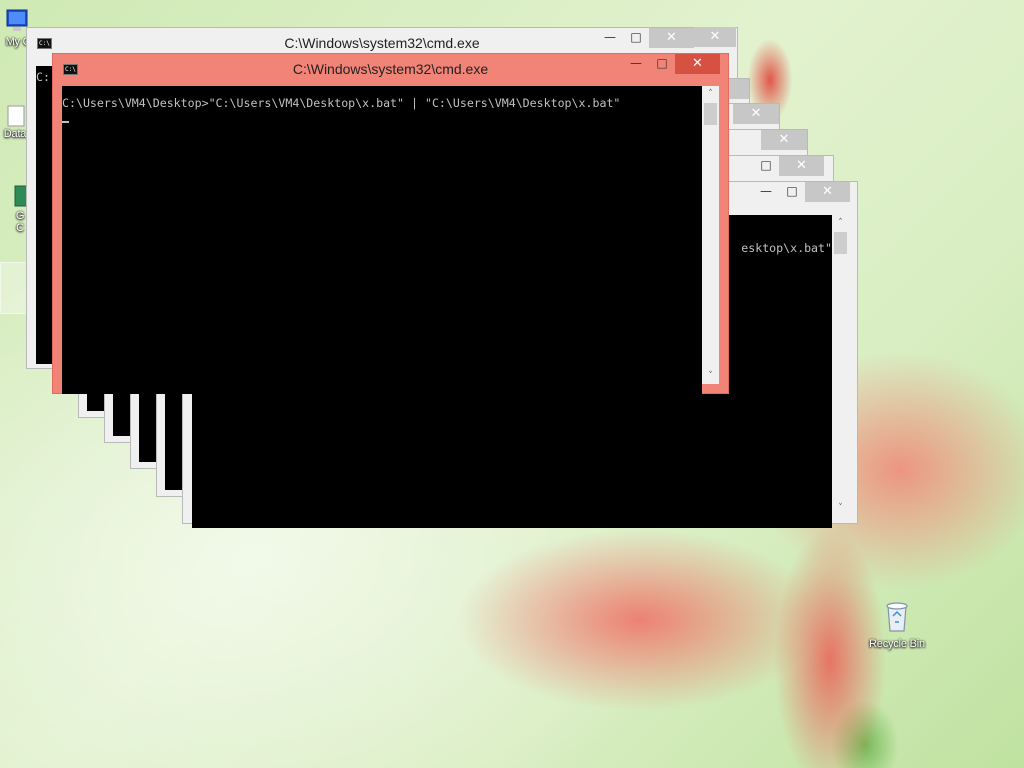  Describe the element at coordinates (897, 617) in the screenshot. I see `recycle-bin-icon` at that location.